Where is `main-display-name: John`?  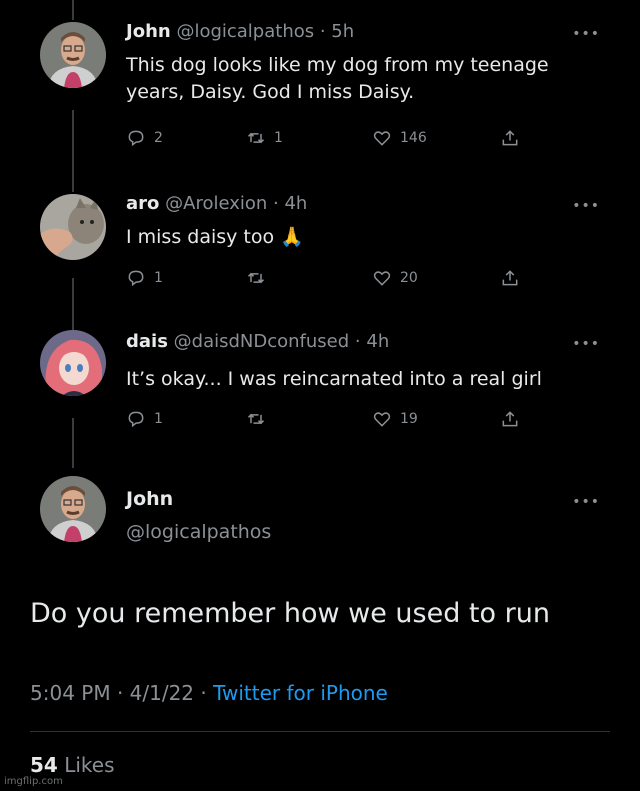 main-display-name: John is located at coordinates (149, 499).